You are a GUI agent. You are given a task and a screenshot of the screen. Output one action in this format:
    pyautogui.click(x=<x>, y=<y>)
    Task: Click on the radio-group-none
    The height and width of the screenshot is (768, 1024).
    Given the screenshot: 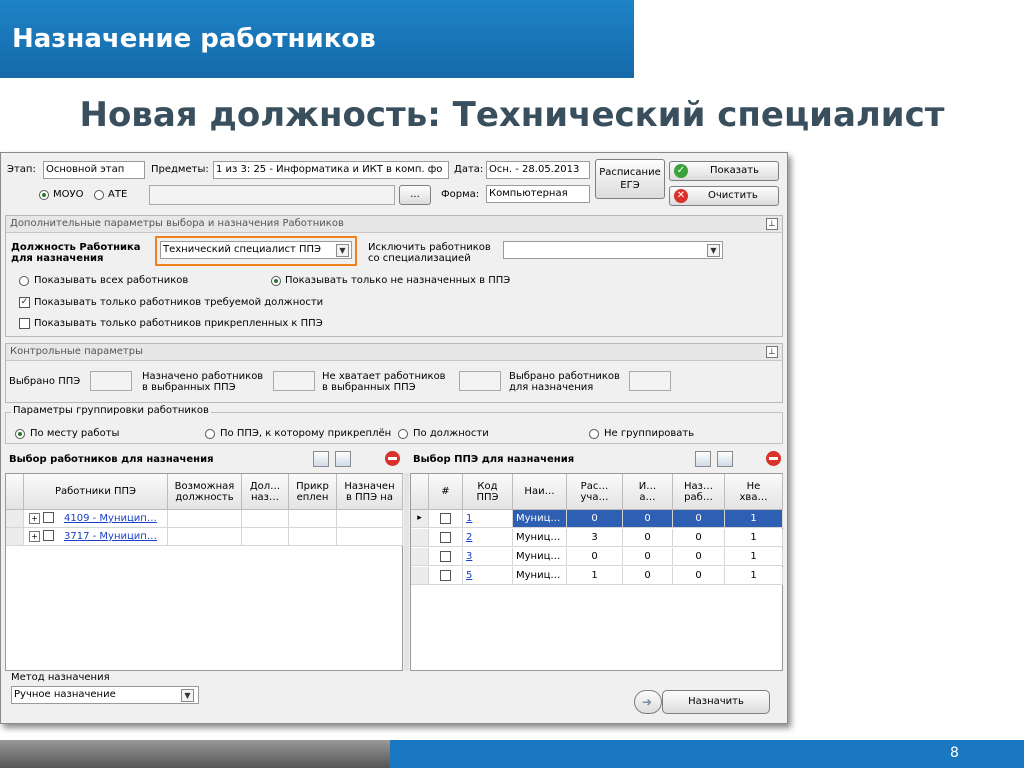 What is the action you would take?
    pyautogui.click(x=594, y=434)
    